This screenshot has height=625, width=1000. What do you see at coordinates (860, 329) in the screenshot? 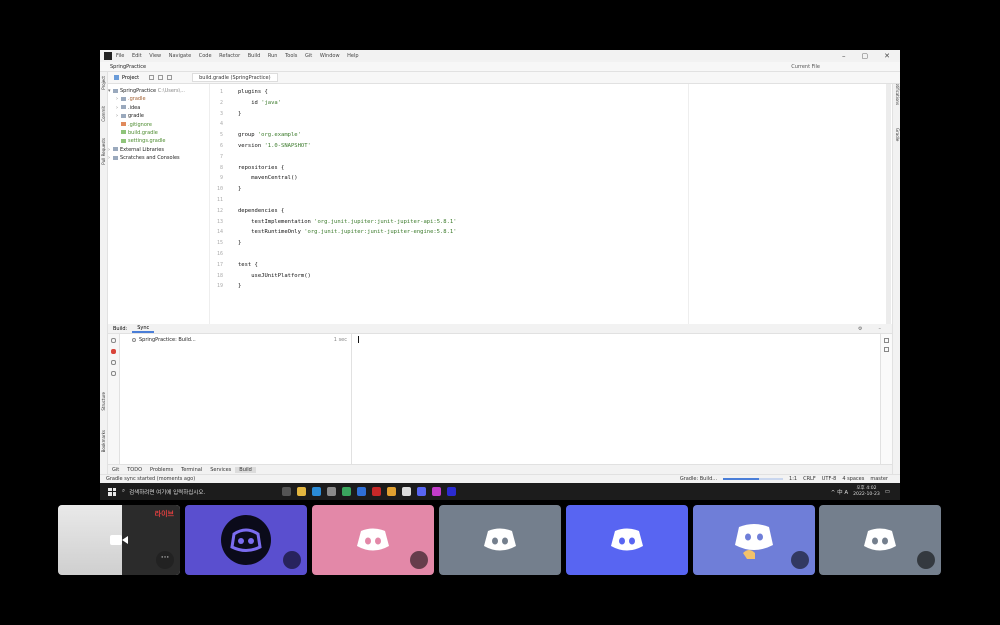
I see `settings-icon: ⚙` at bounding box center [860, 329].